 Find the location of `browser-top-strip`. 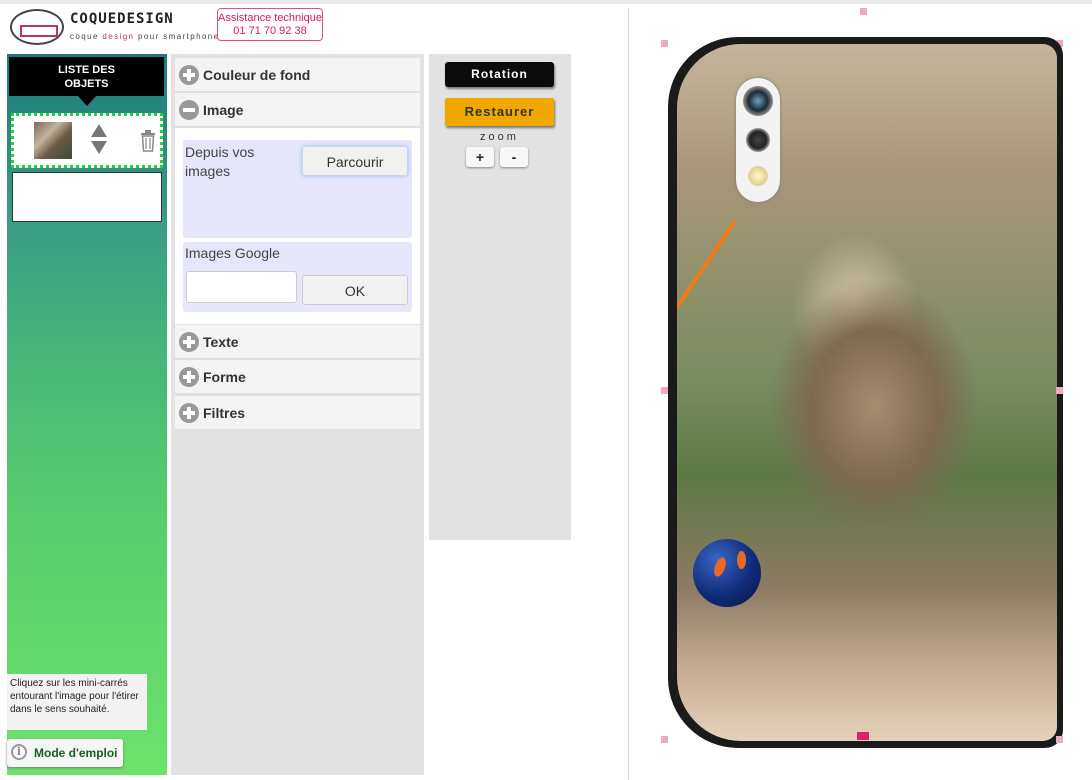

browser-top-strip is located at coordinates (546, 2).